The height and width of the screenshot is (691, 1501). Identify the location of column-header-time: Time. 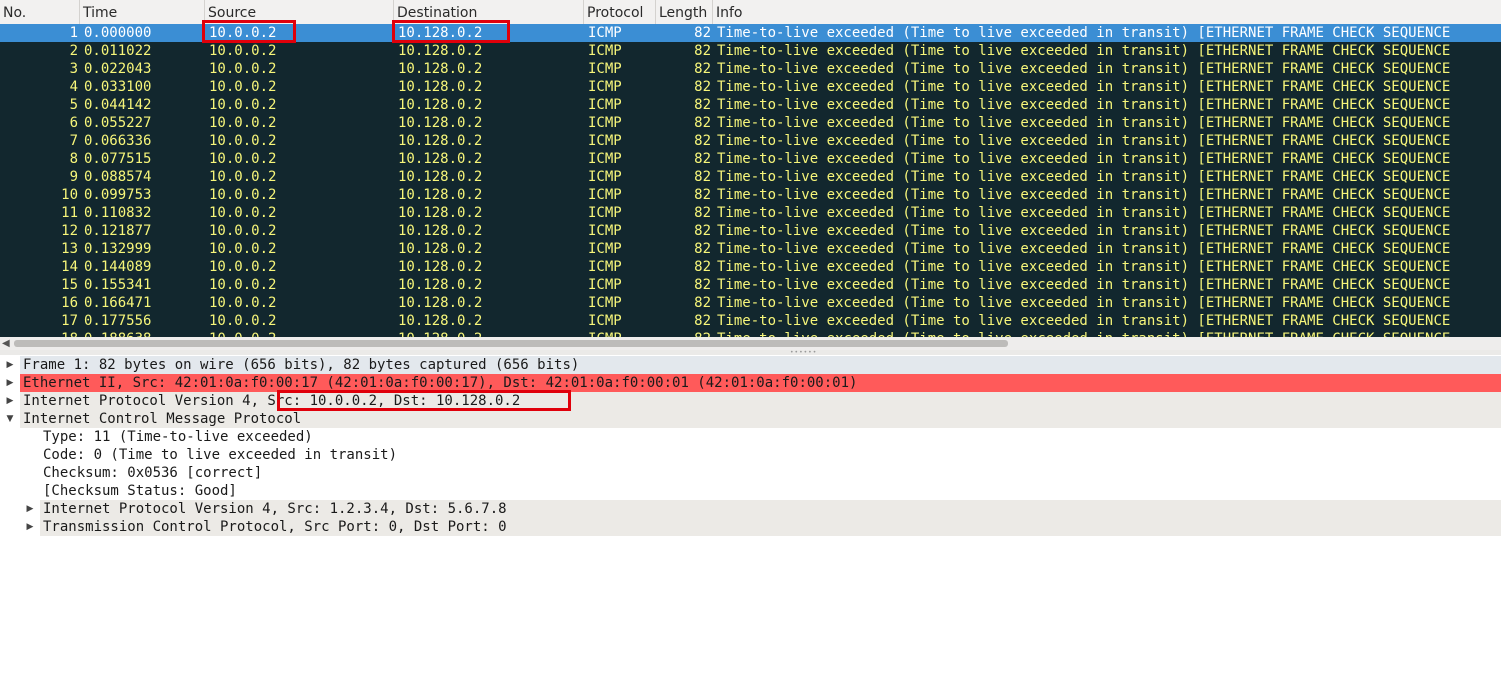
(142, 12).